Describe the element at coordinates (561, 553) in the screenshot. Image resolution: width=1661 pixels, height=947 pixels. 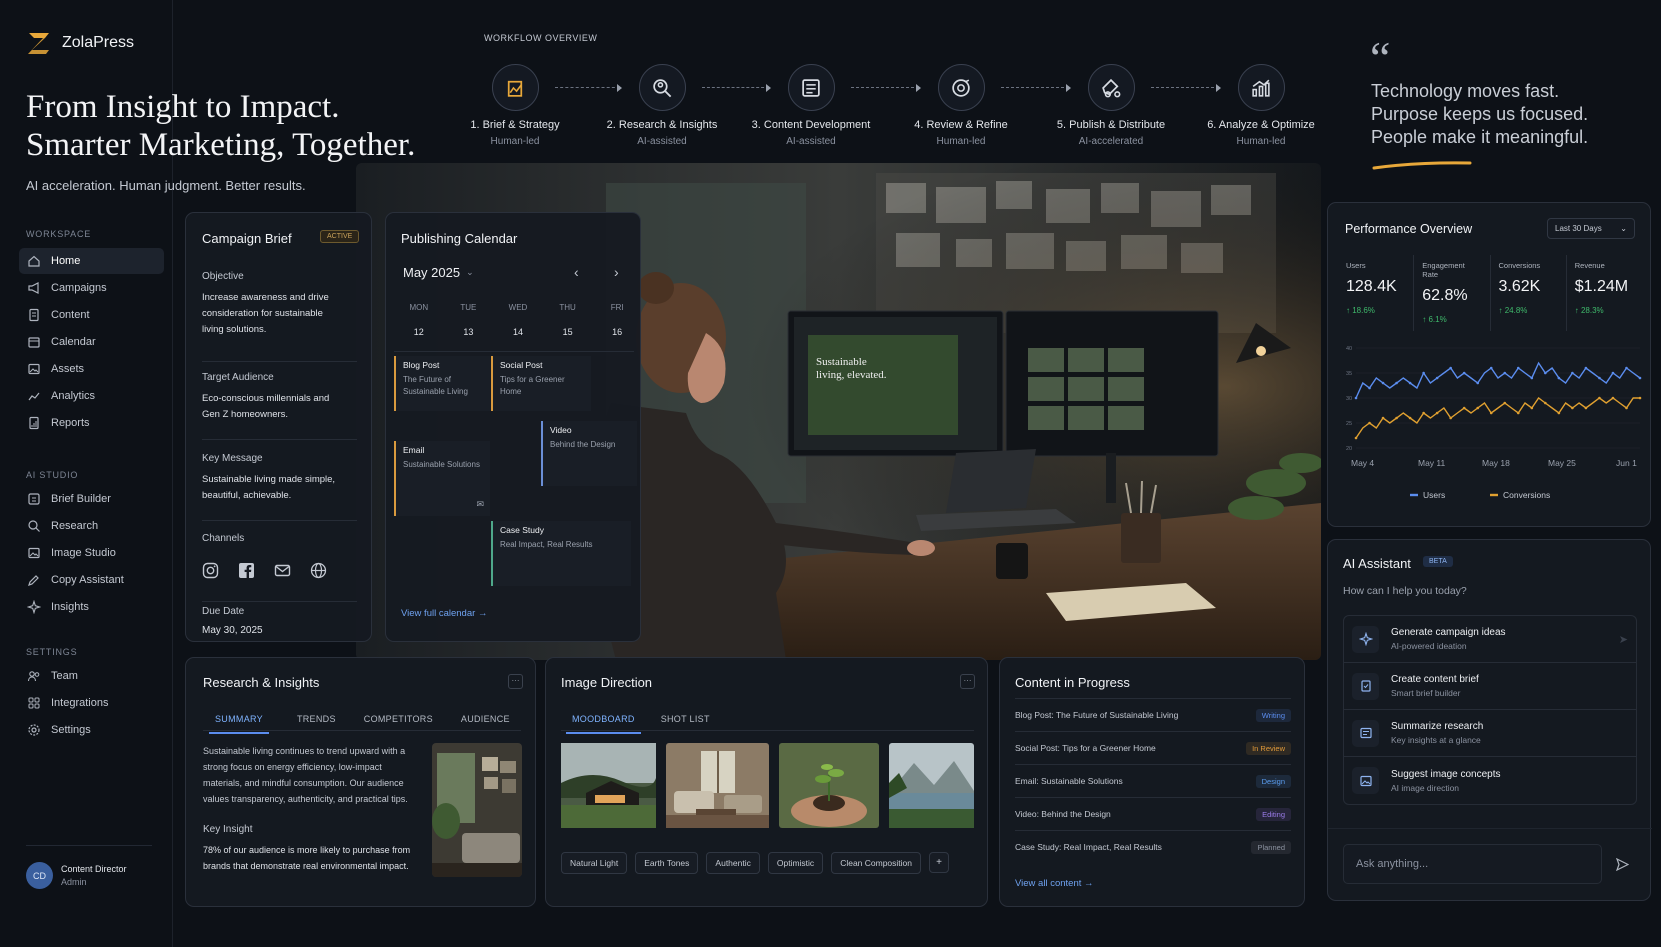
I see `calendar-event: Case Study Real Impact, Real Results` at that location.